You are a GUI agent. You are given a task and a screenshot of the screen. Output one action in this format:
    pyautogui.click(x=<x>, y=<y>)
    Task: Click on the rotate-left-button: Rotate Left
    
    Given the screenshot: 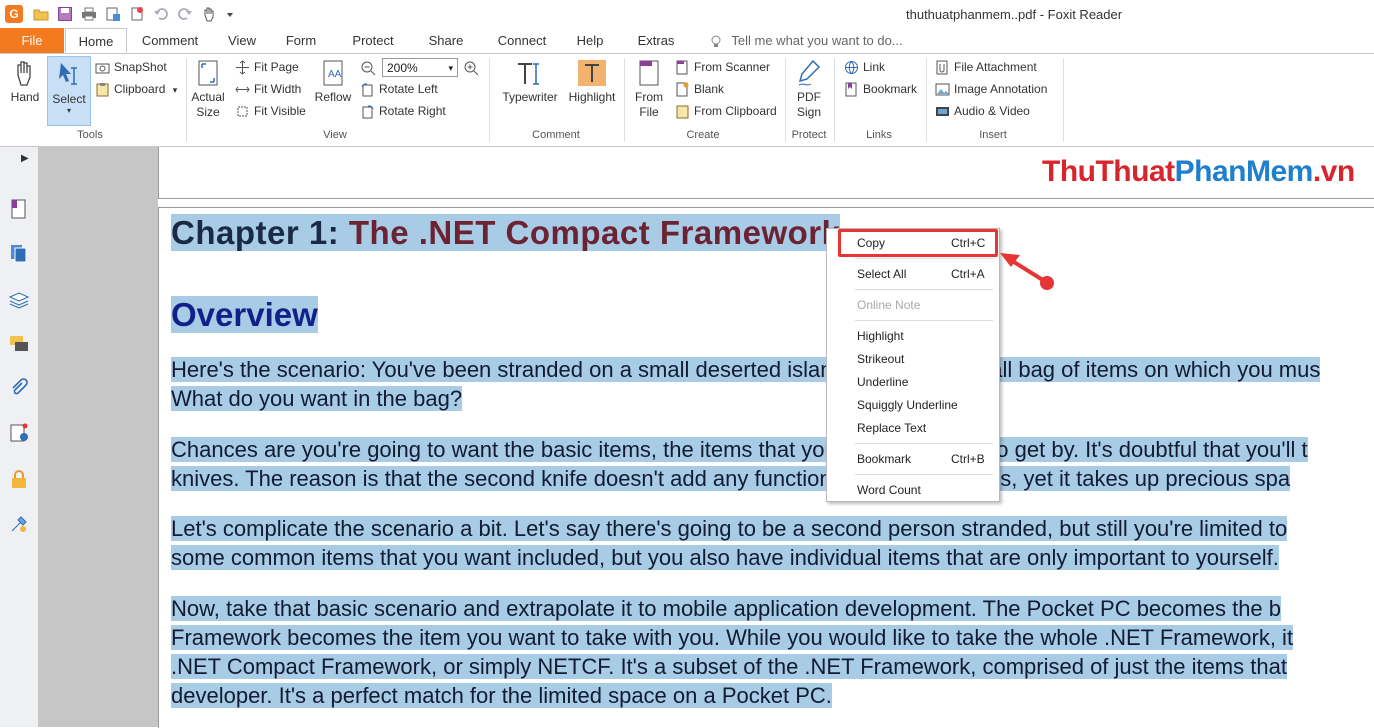 What is the action you would take?
    pyautogui.click(x=399, y=89)
    